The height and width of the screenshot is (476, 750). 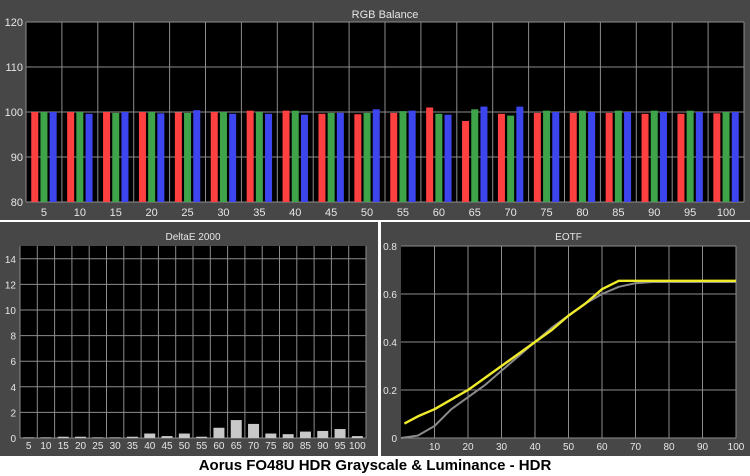 I want to click on eotf-x-tick-label: 30, so click(x=502, y=447).